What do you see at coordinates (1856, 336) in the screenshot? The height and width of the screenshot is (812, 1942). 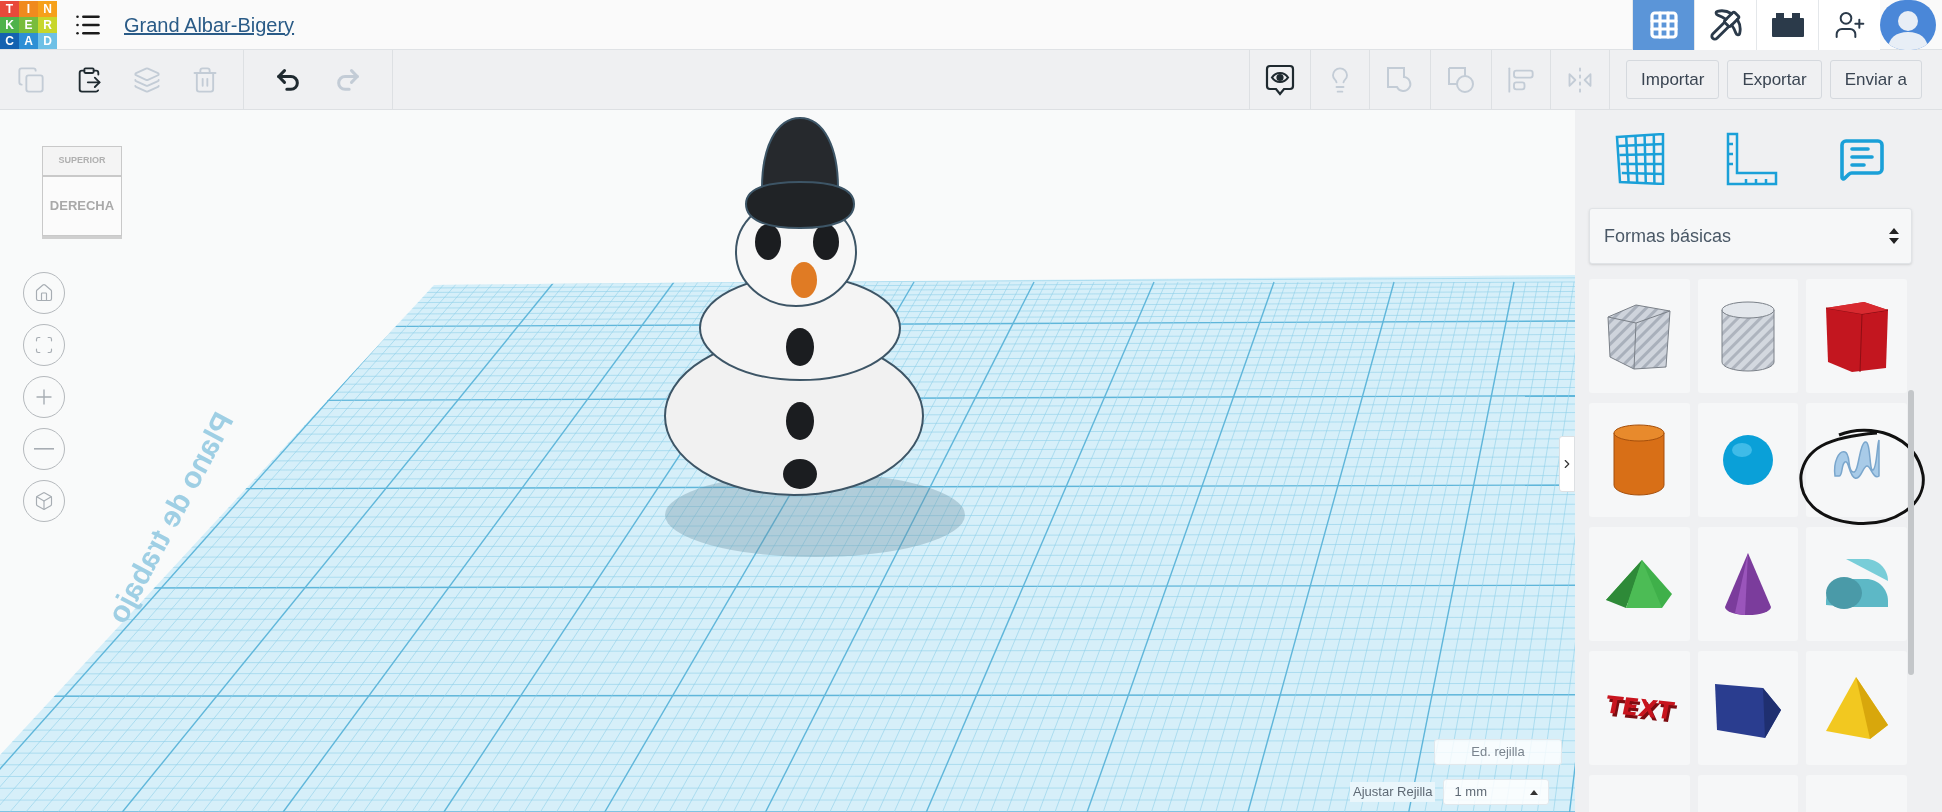 I see `box-thumbnail` at bounding box center [1856, 336].